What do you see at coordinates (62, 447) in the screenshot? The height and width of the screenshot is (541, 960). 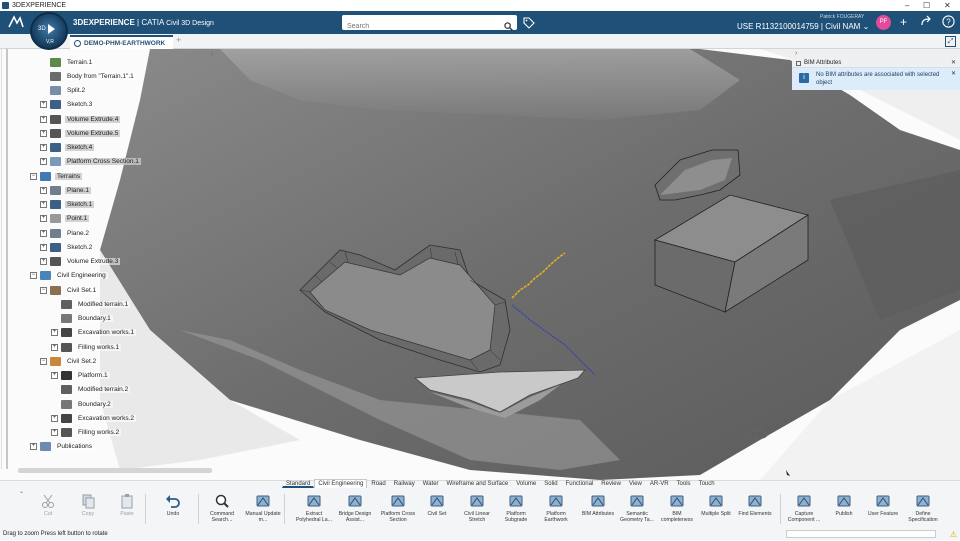 I see `tree-node: + Publications` at bounding box center [62, 447].